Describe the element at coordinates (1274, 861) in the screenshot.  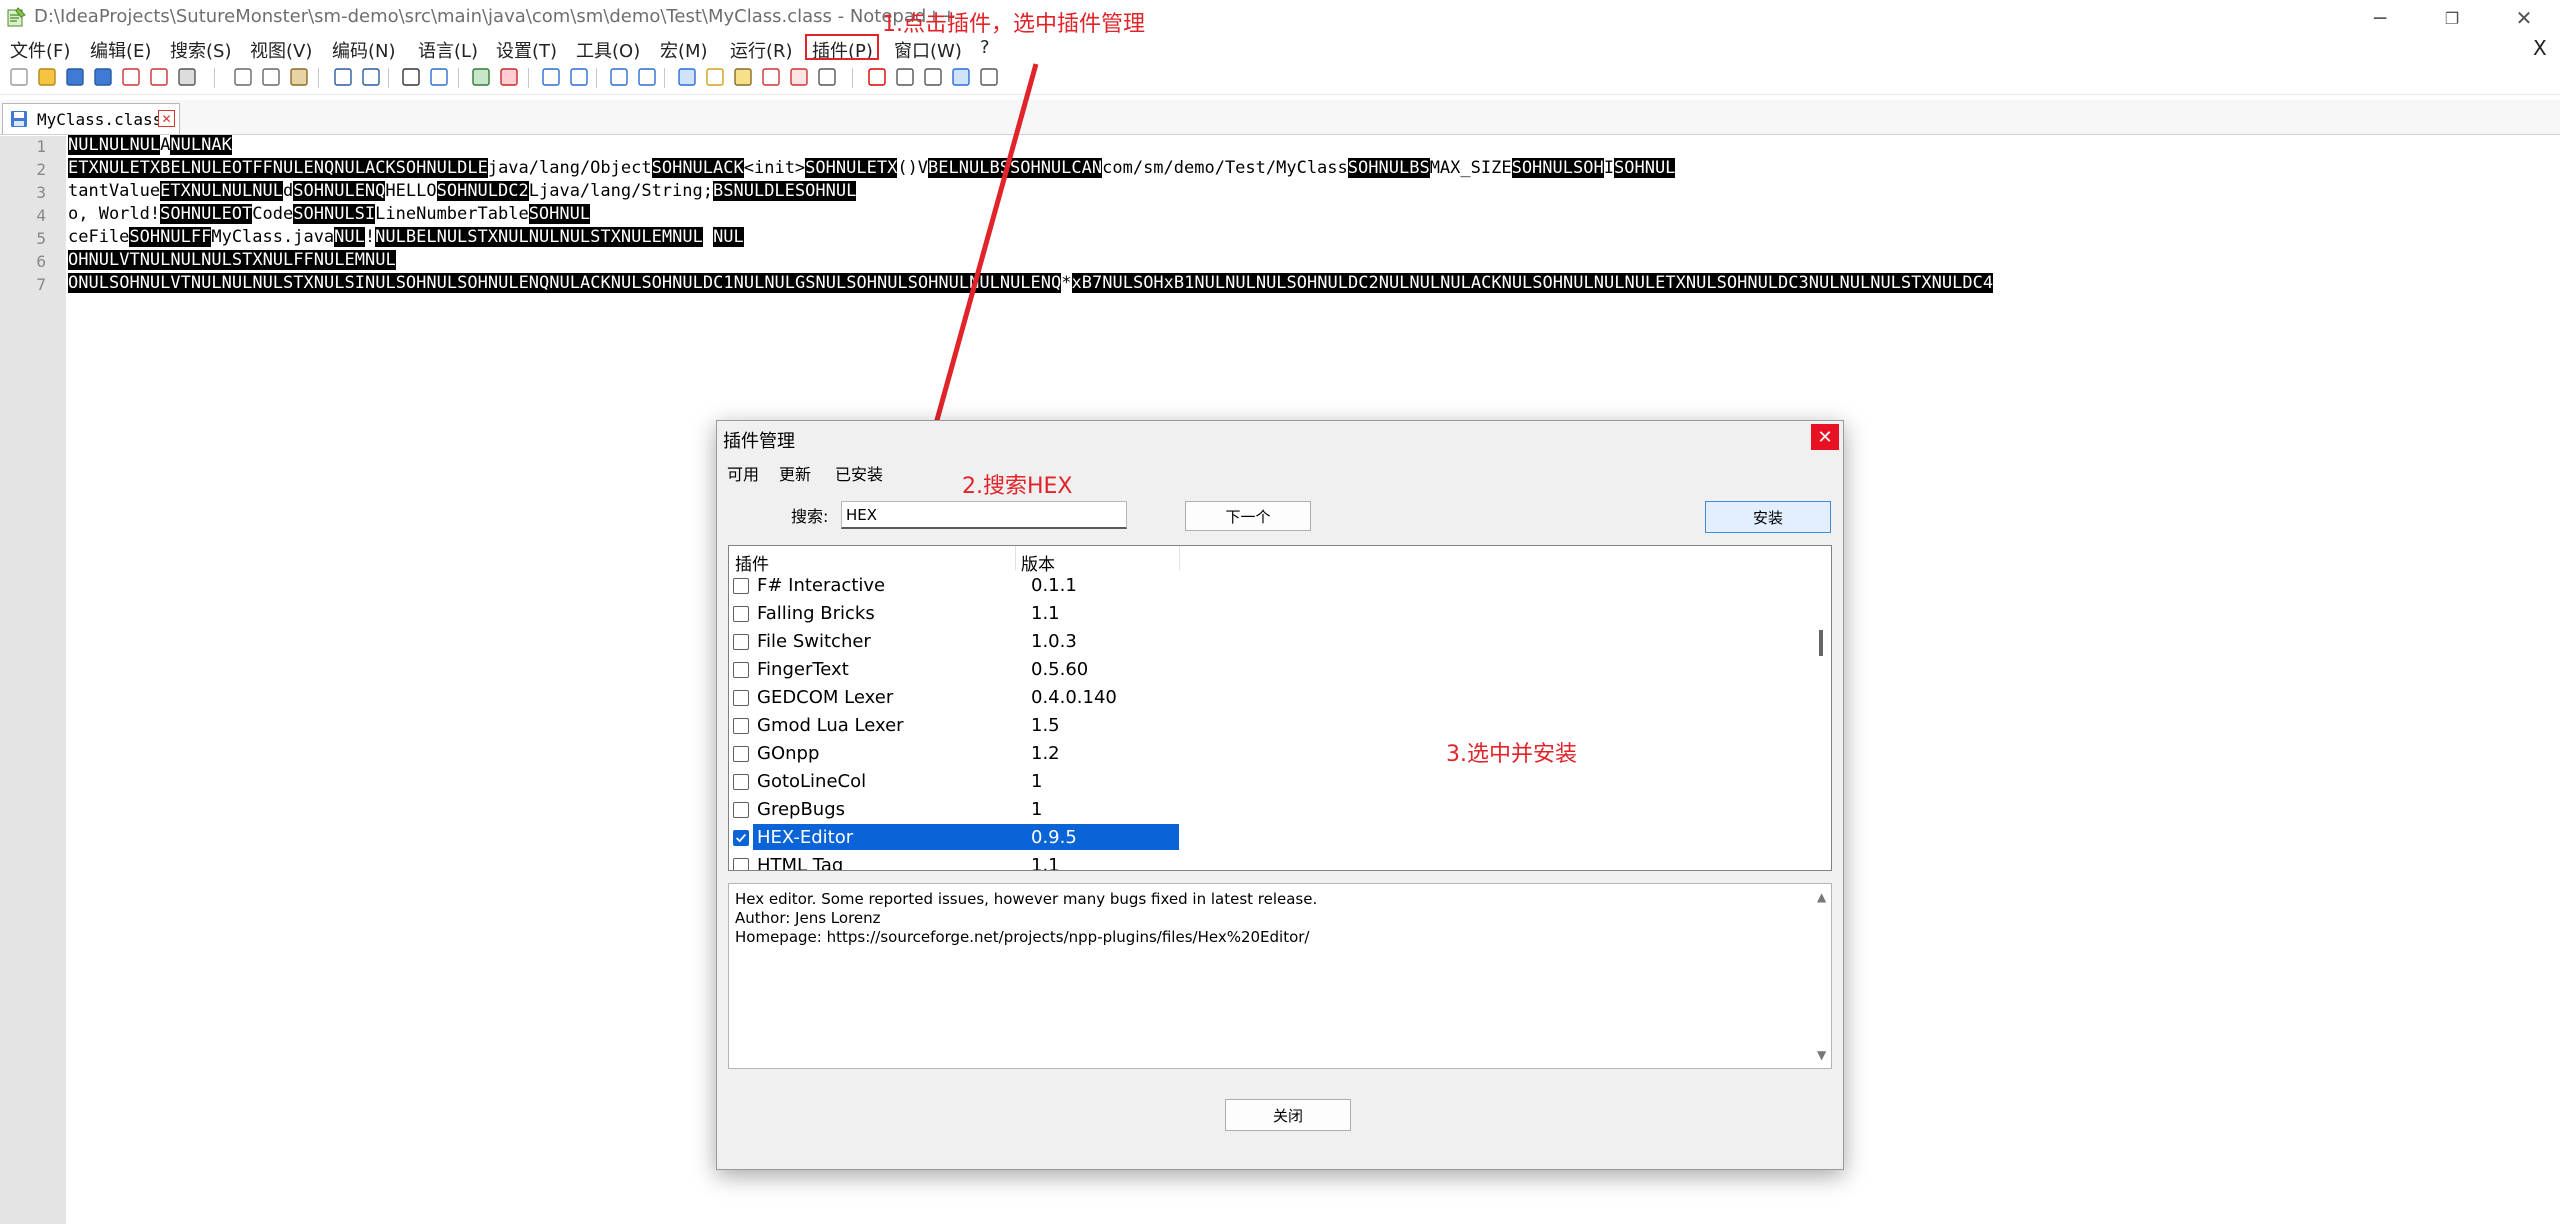
I see `plugin-row: HTML Tag 1.1` at that location.